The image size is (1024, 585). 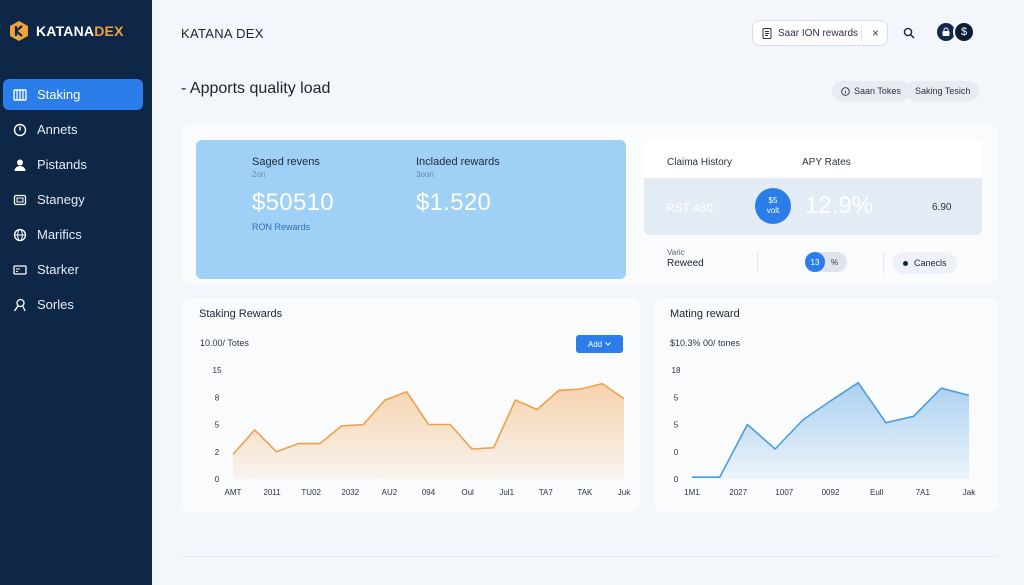 I want to click on x-tick-label: 1007, so click(x=784, y=492).